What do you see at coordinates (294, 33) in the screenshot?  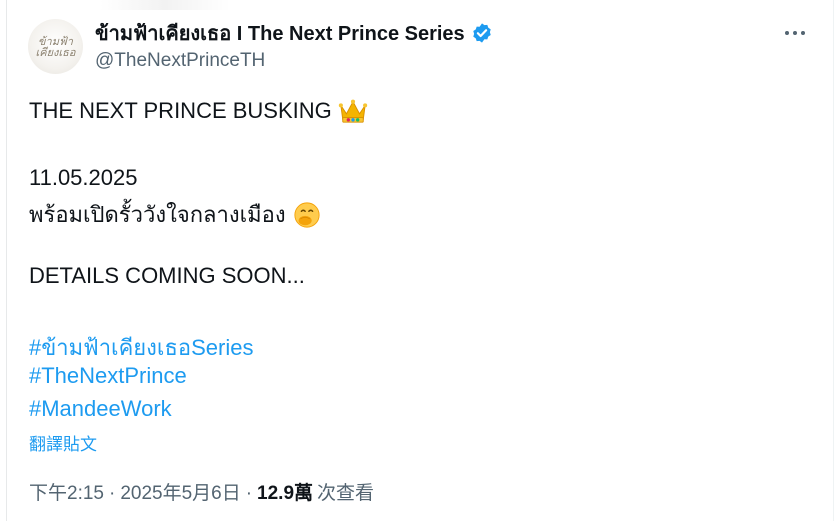 I see `name-row: ข้ามฟ้าเคียงเธอ I The Next Prince Series` at bounding box center [294, 33].